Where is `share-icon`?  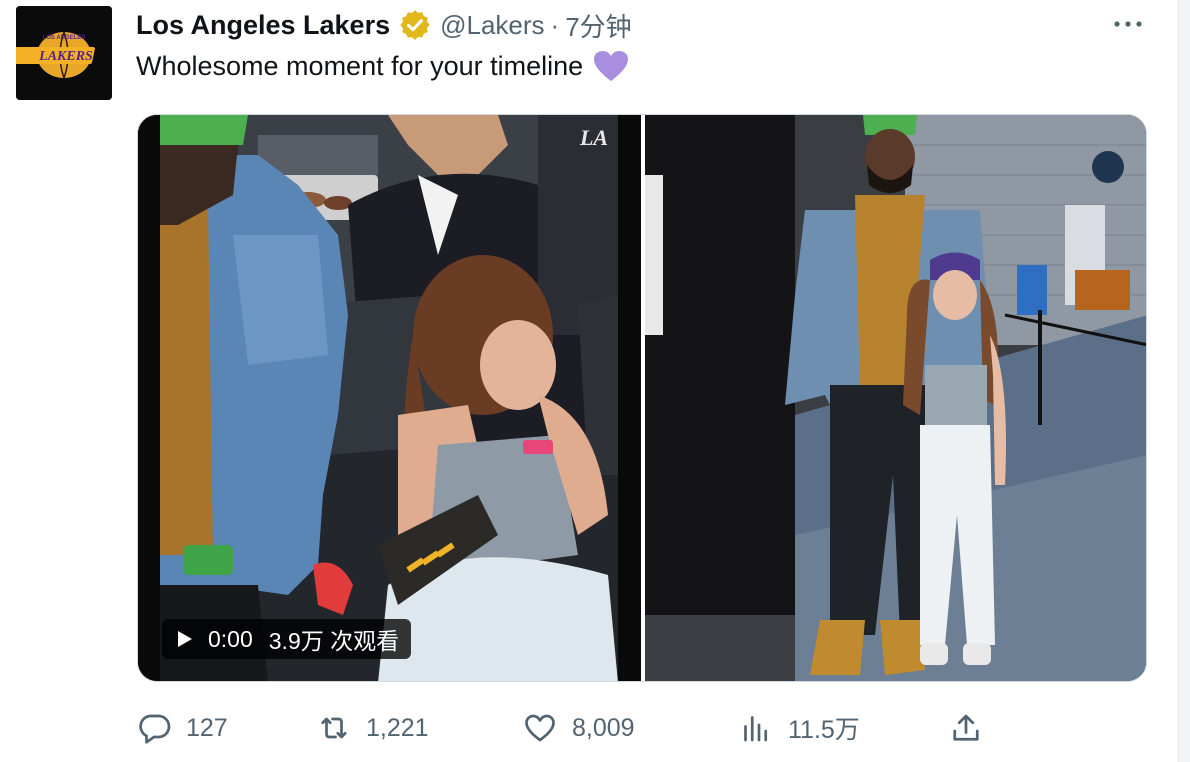 share-icon is located at coordinates (966, 728).